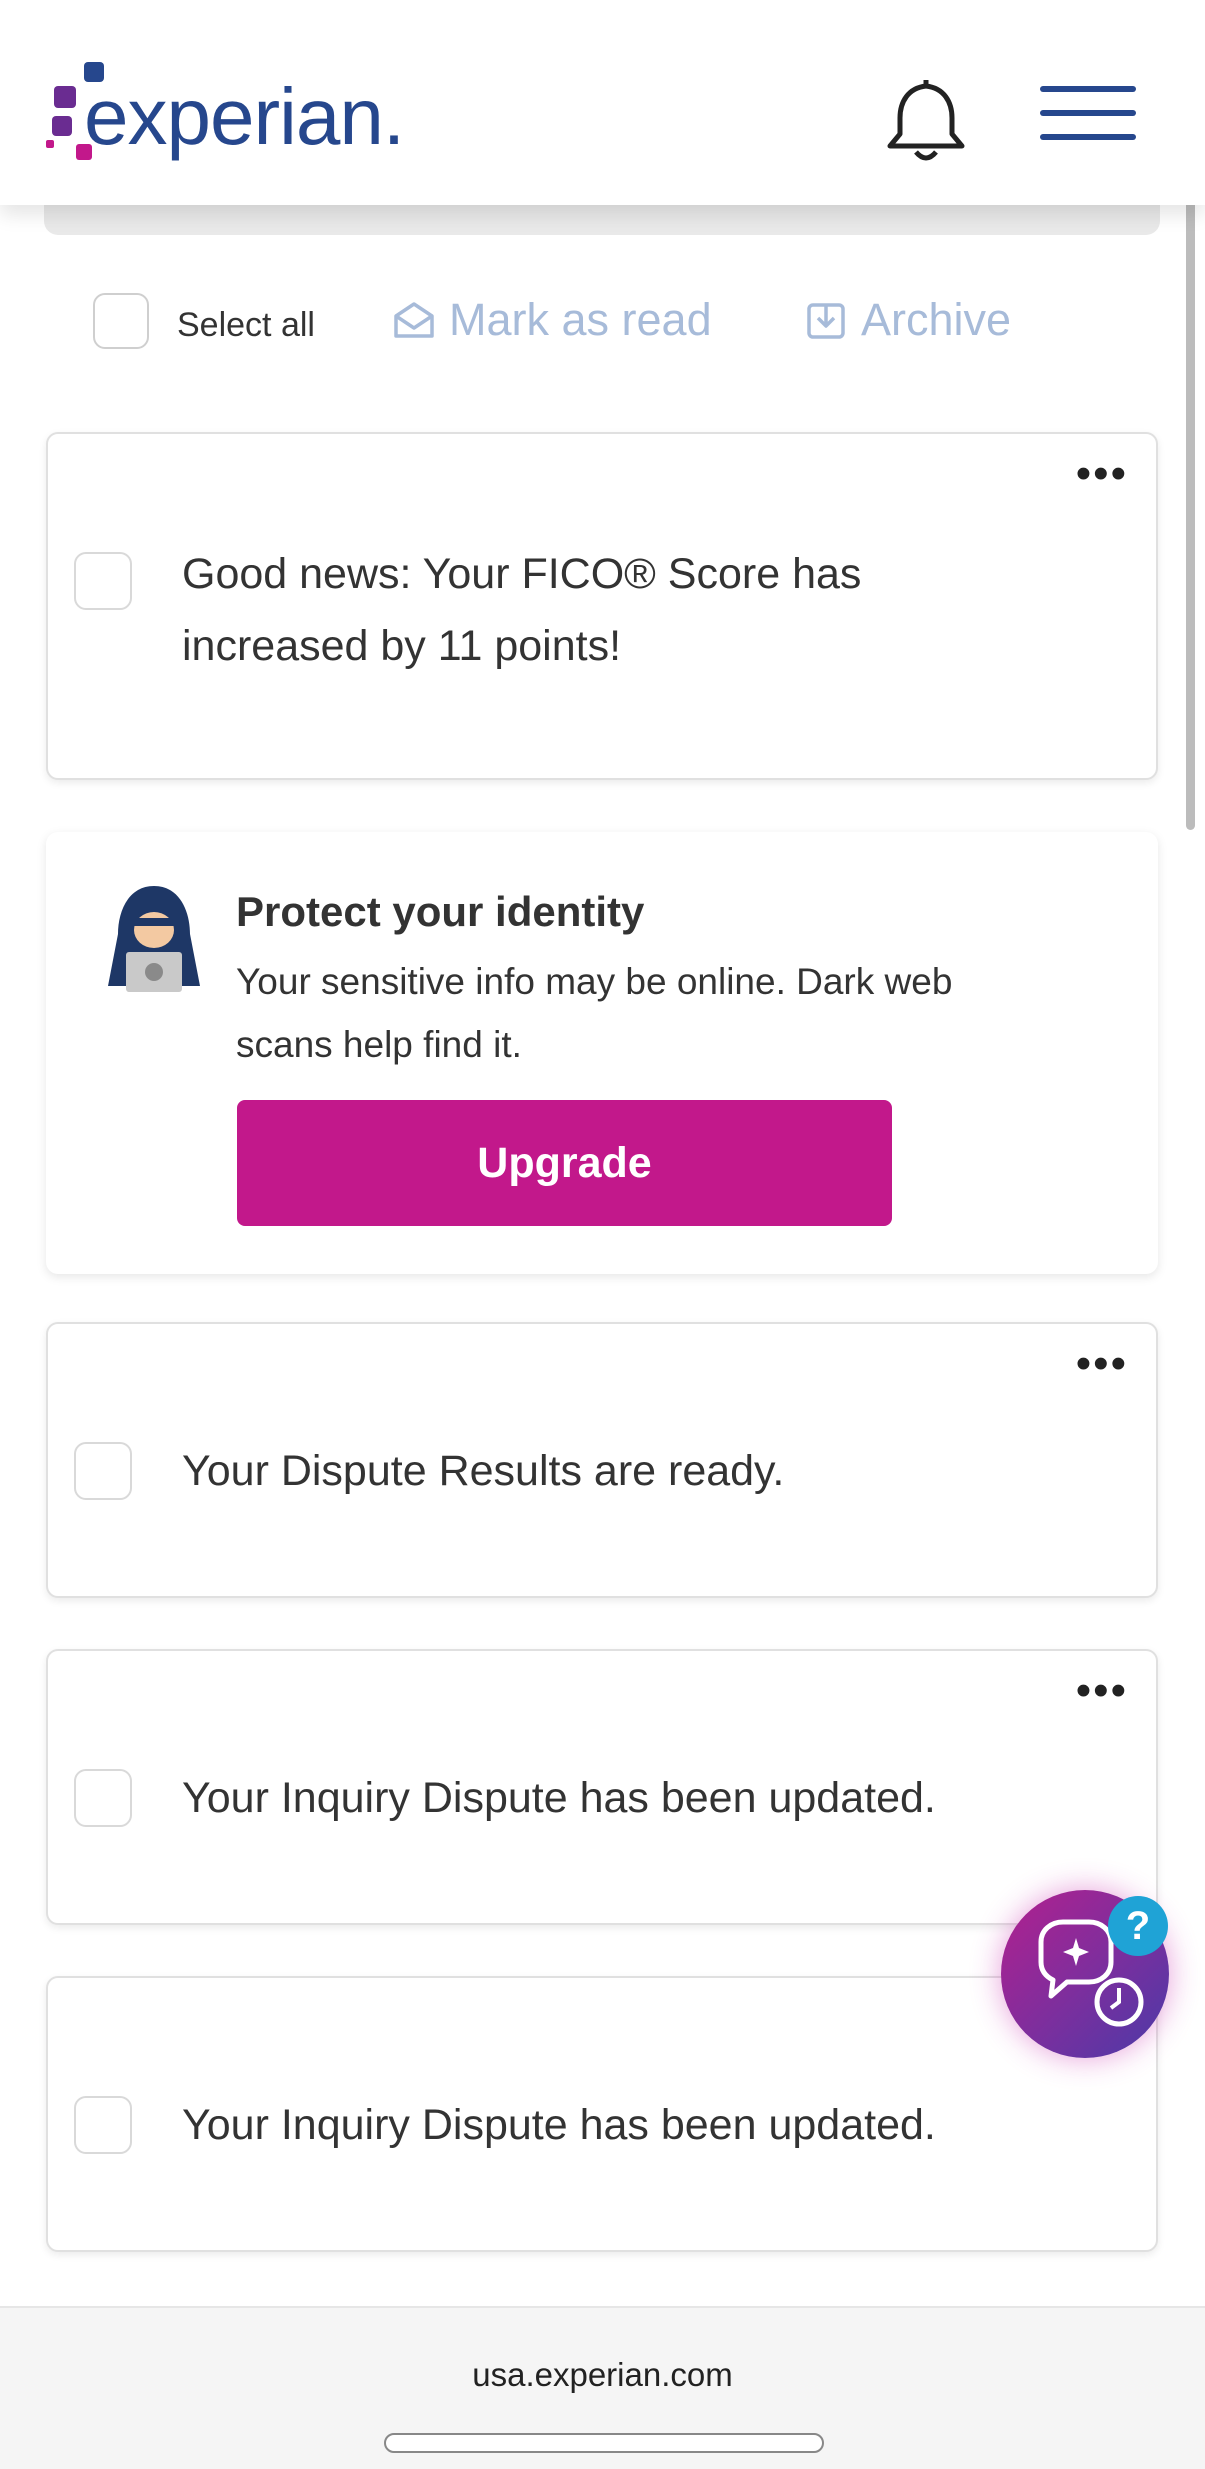  I want to click on open-envelope-icon, so click(414, 320).